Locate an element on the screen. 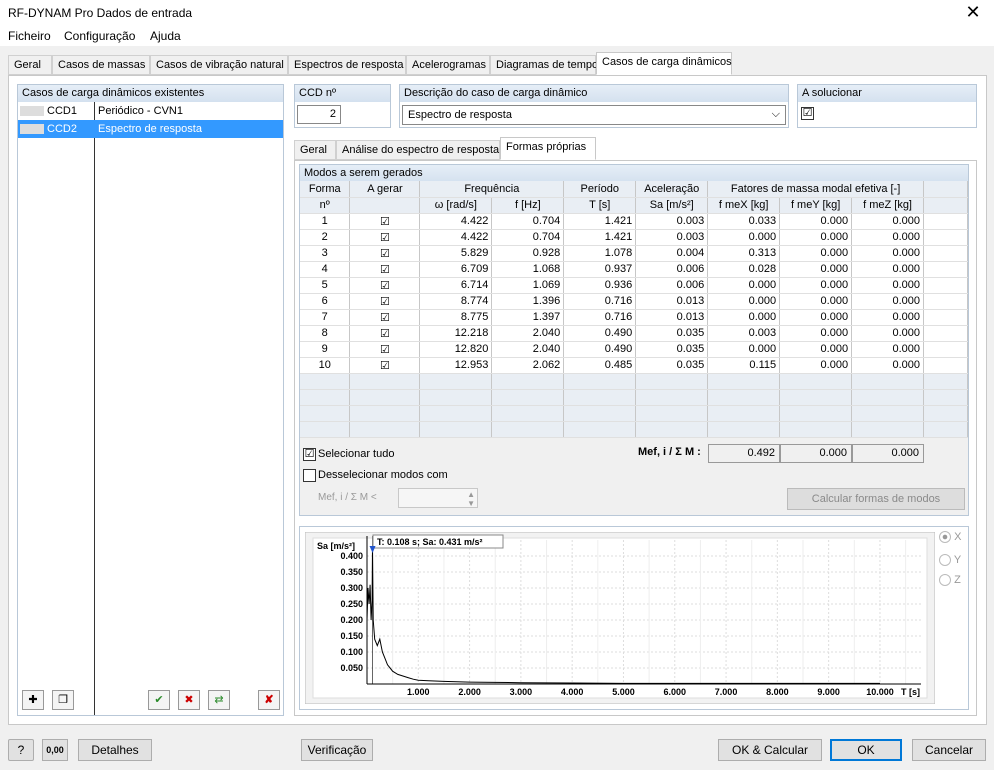 The height and width of the screenshot is (770, 994). table-row: 6 ☑ 8.774 1.396 0.716 0.013 0.000 0.000 0.000 is located at coordinates (634, 301).